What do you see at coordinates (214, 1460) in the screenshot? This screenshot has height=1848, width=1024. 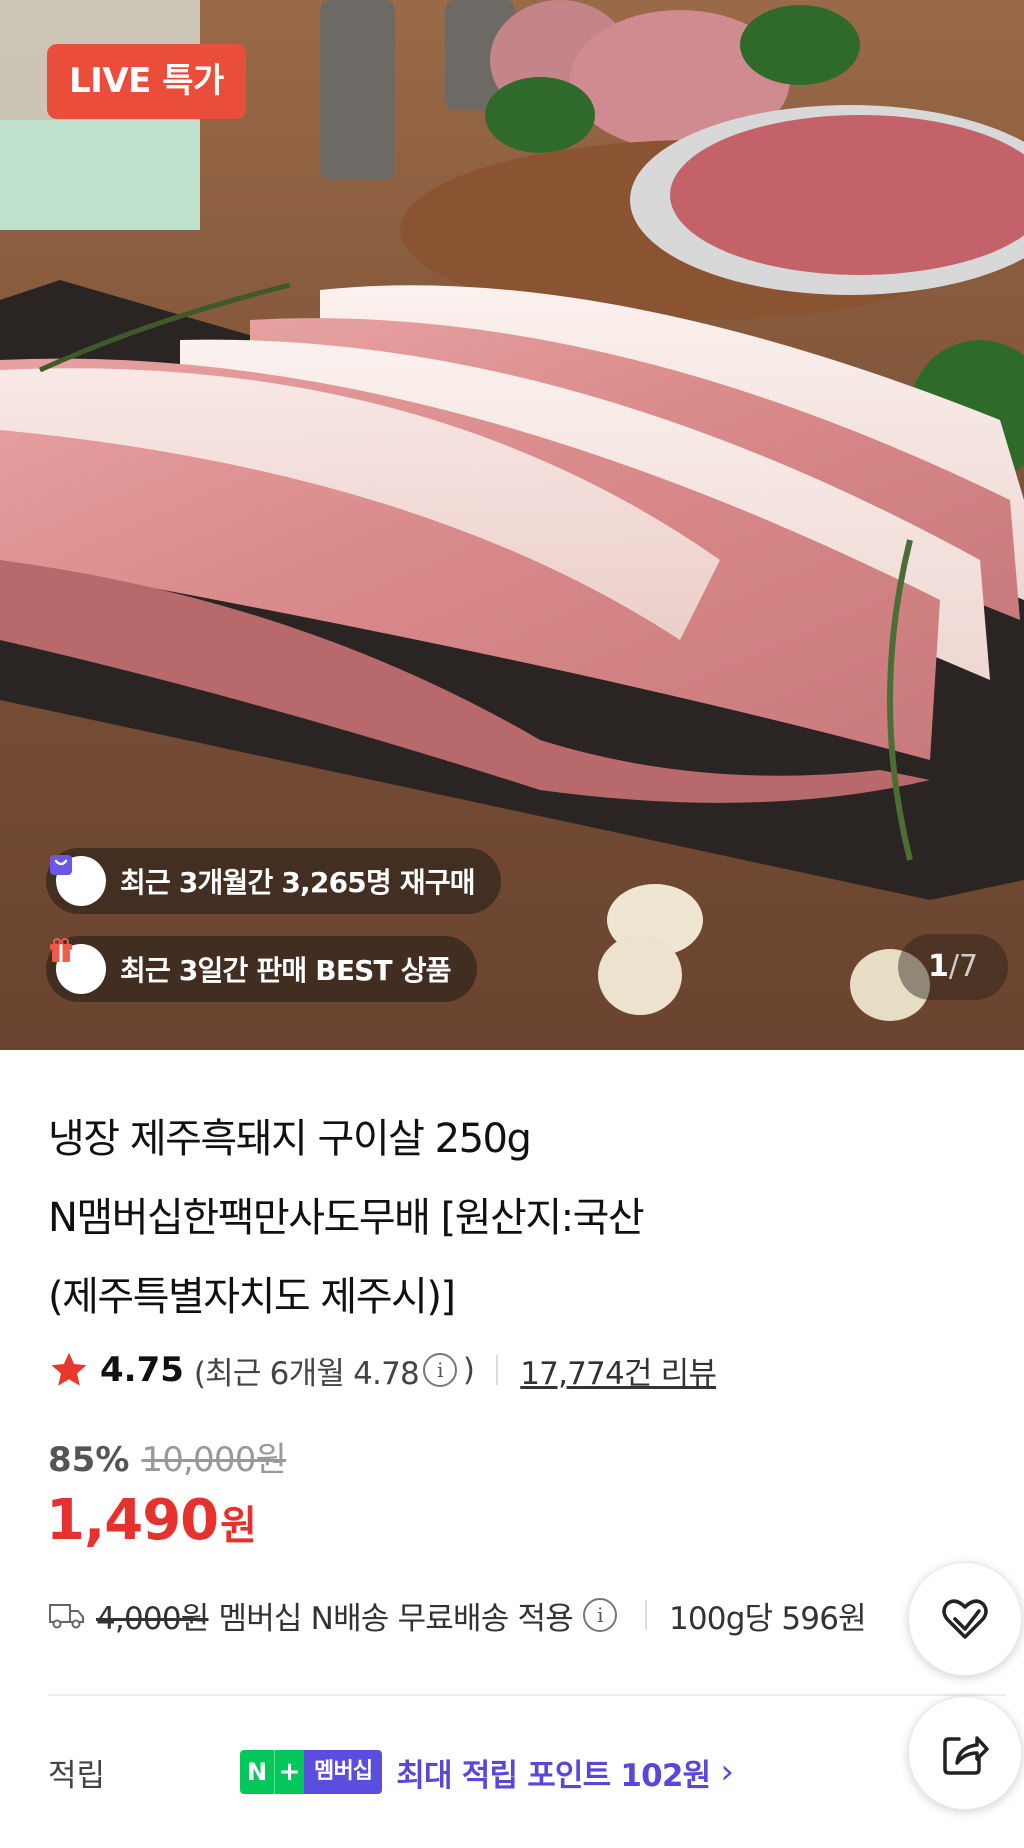 I see `original-price: 10,000원` at bounding box center [214, 1460].